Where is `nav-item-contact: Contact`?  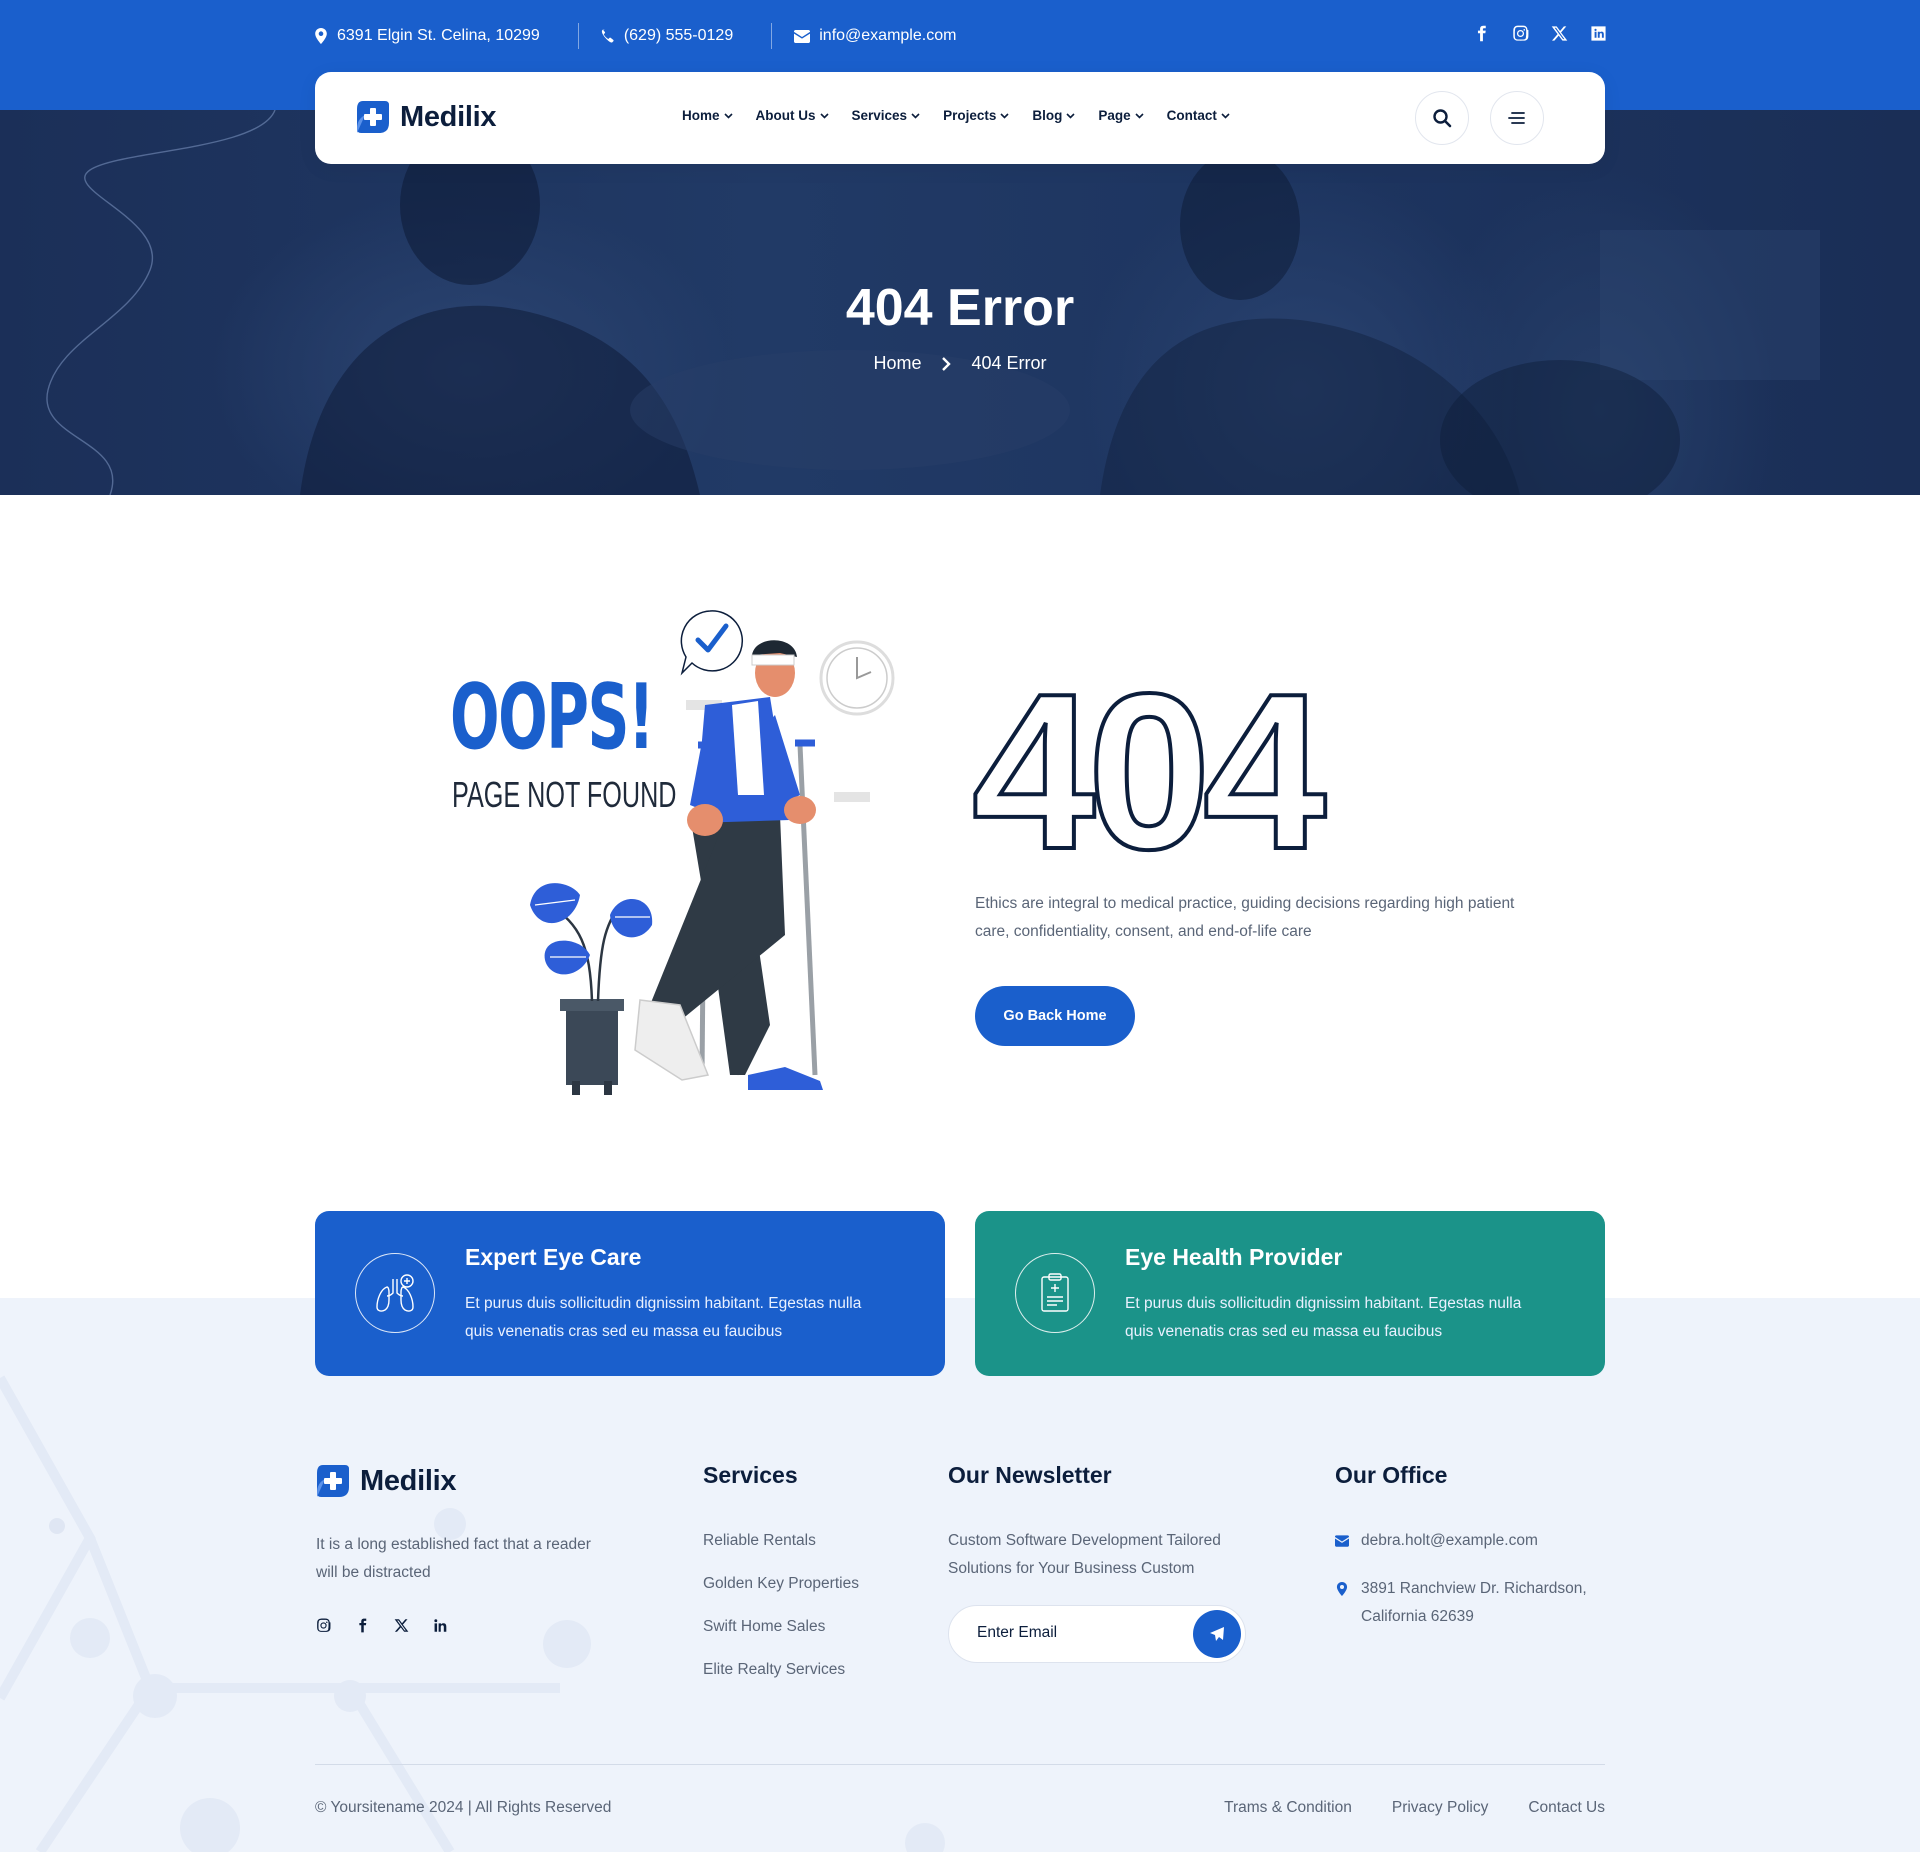 nav-item-contact: Contact is located at coordinates (1198, 115).